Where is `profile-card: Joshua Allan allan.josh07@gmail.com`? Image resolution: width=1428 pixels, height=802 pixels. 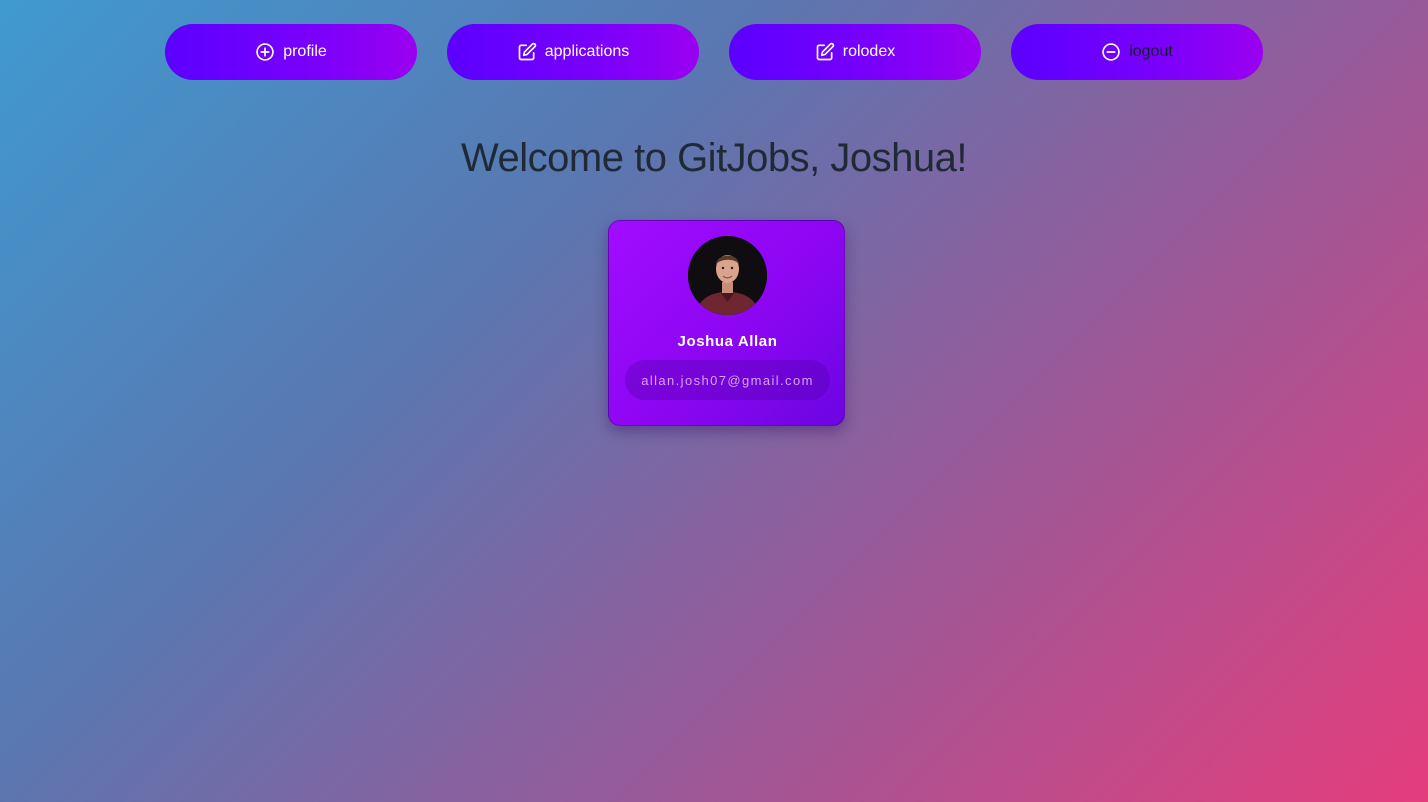 profile-card: Joshua Allan allan.josh07@gmail.com is located at coordinates (726, 323).